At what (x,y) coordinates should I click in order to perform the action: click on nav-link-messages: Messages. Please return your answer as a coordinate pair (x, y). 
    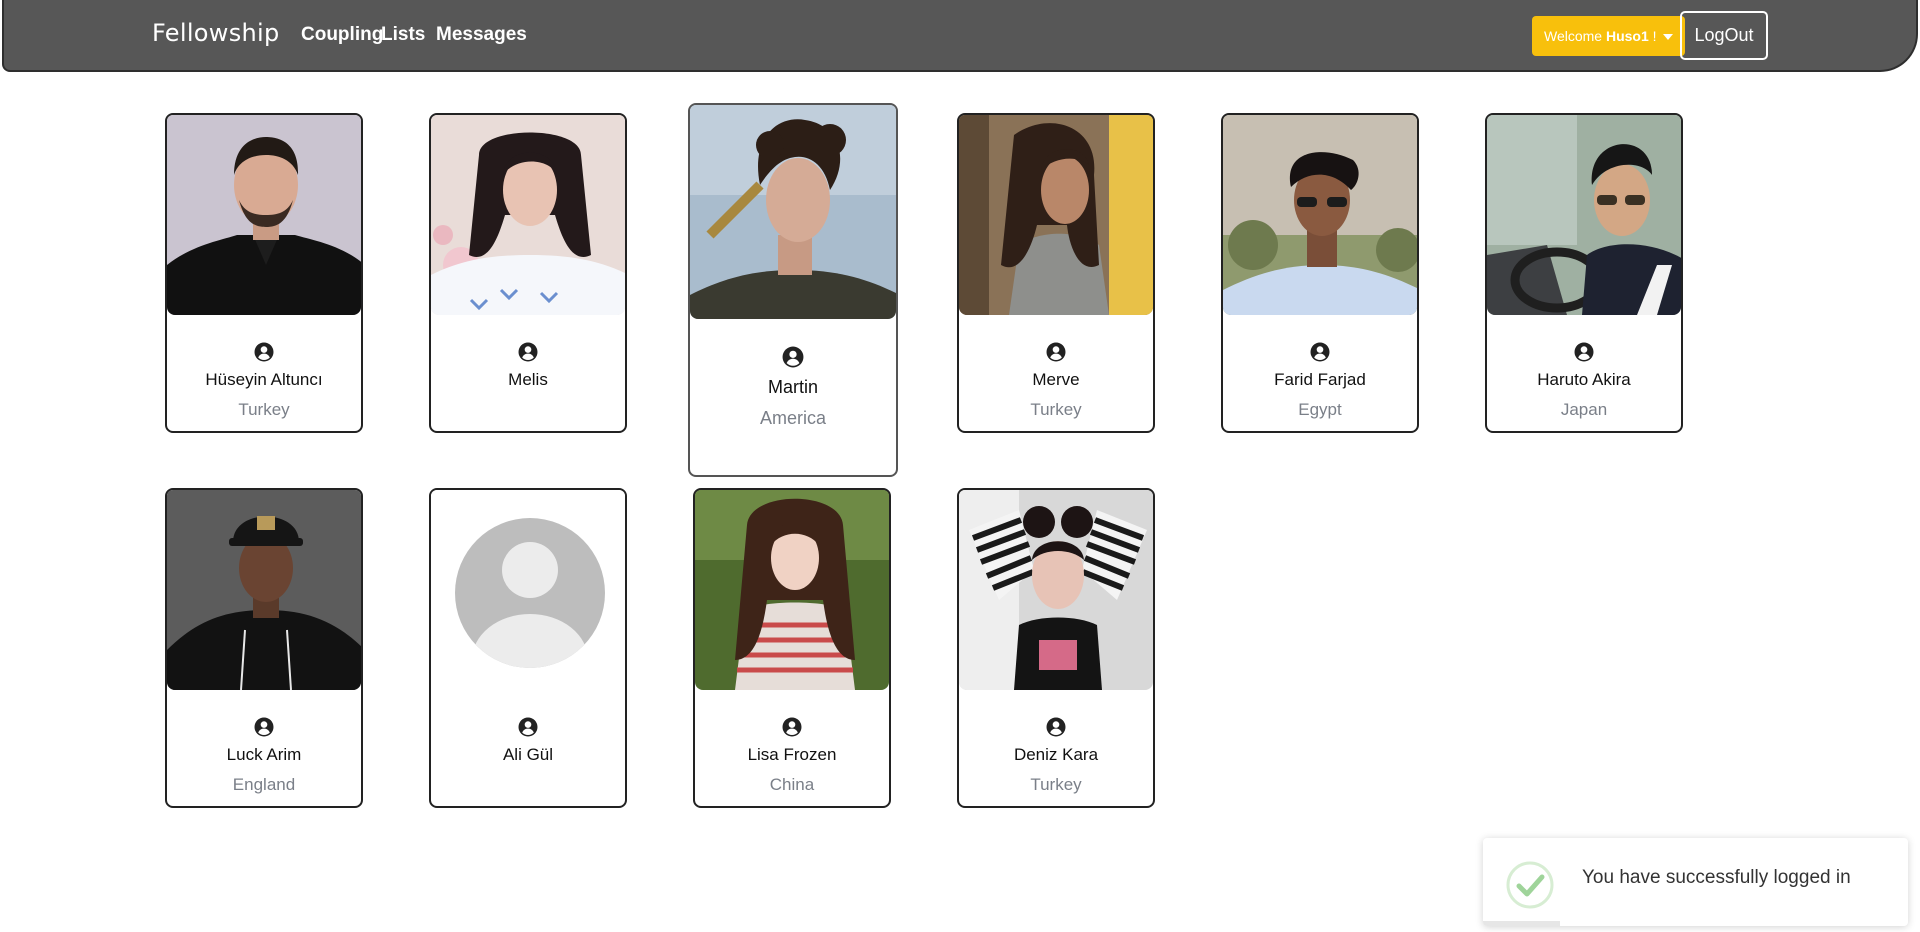
    Looking at the image, I should click on (481, 35).